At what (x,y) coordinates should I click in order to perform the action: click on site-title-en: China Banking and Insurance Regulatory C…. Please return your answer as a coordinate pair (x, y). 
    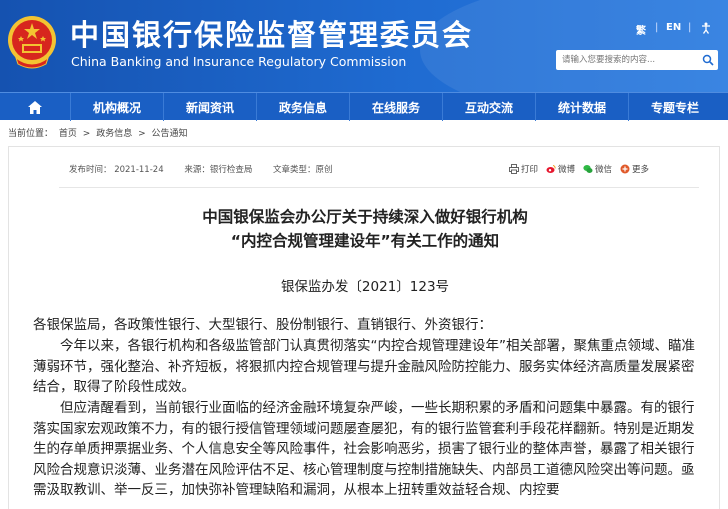
    Looking at the image, I should click on (239, 61).